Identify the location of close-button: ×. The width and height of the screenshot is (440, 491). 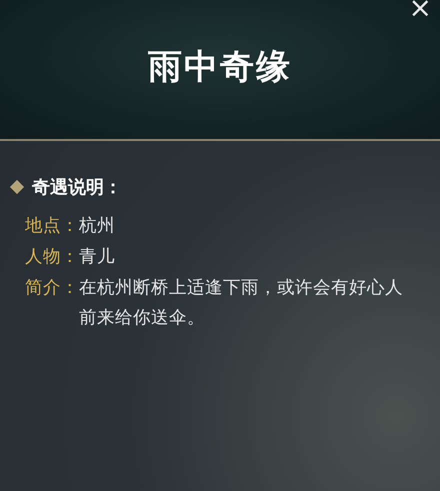
(420, 11).